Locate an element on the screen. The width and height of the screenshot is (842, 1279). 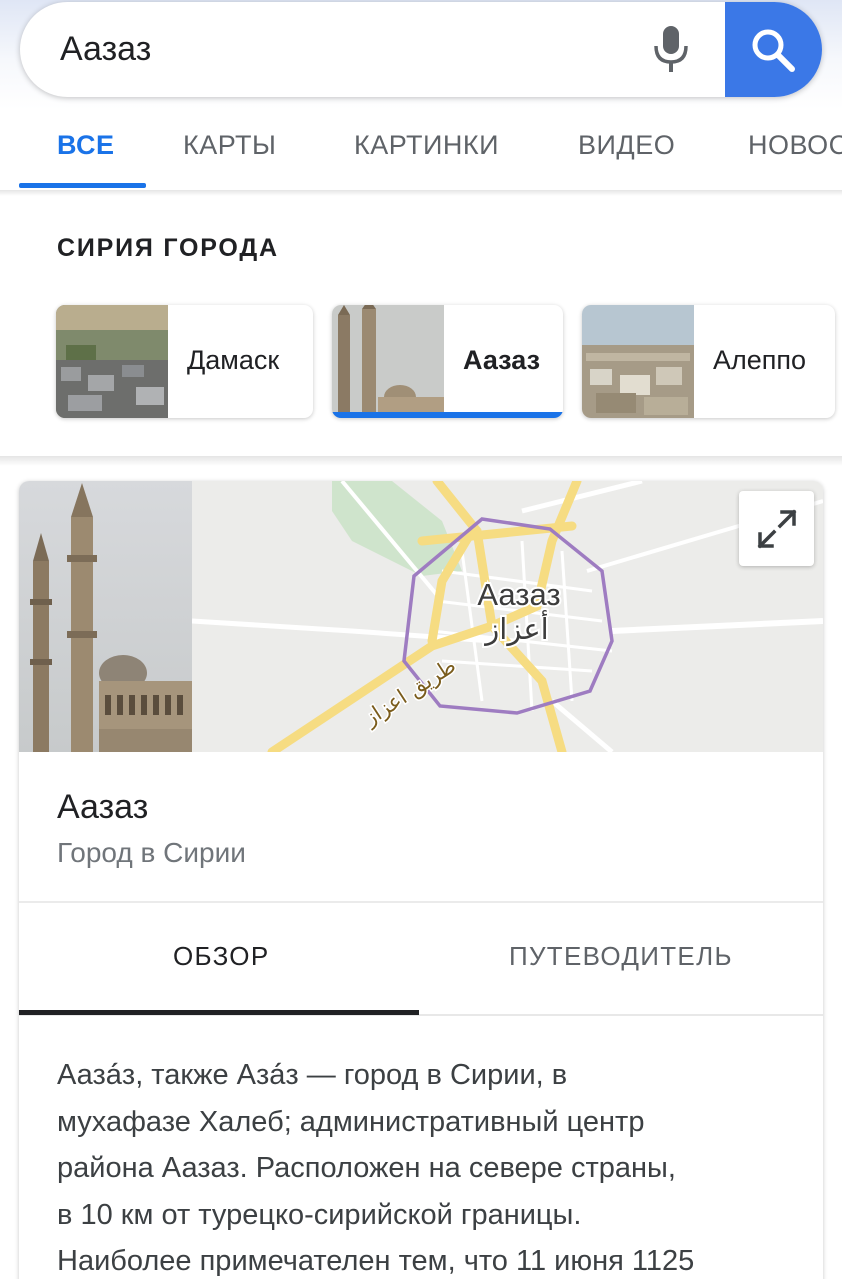
search-tabs: ВСЕ КАРТЫ КАРТИНКИ ВИДЕО НОВОС is located at coordinates (421, 154).